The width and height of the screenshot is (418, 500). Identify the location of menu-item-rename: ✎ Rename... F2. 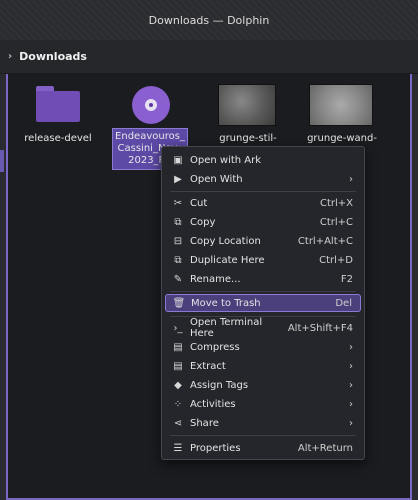
(263, 279).